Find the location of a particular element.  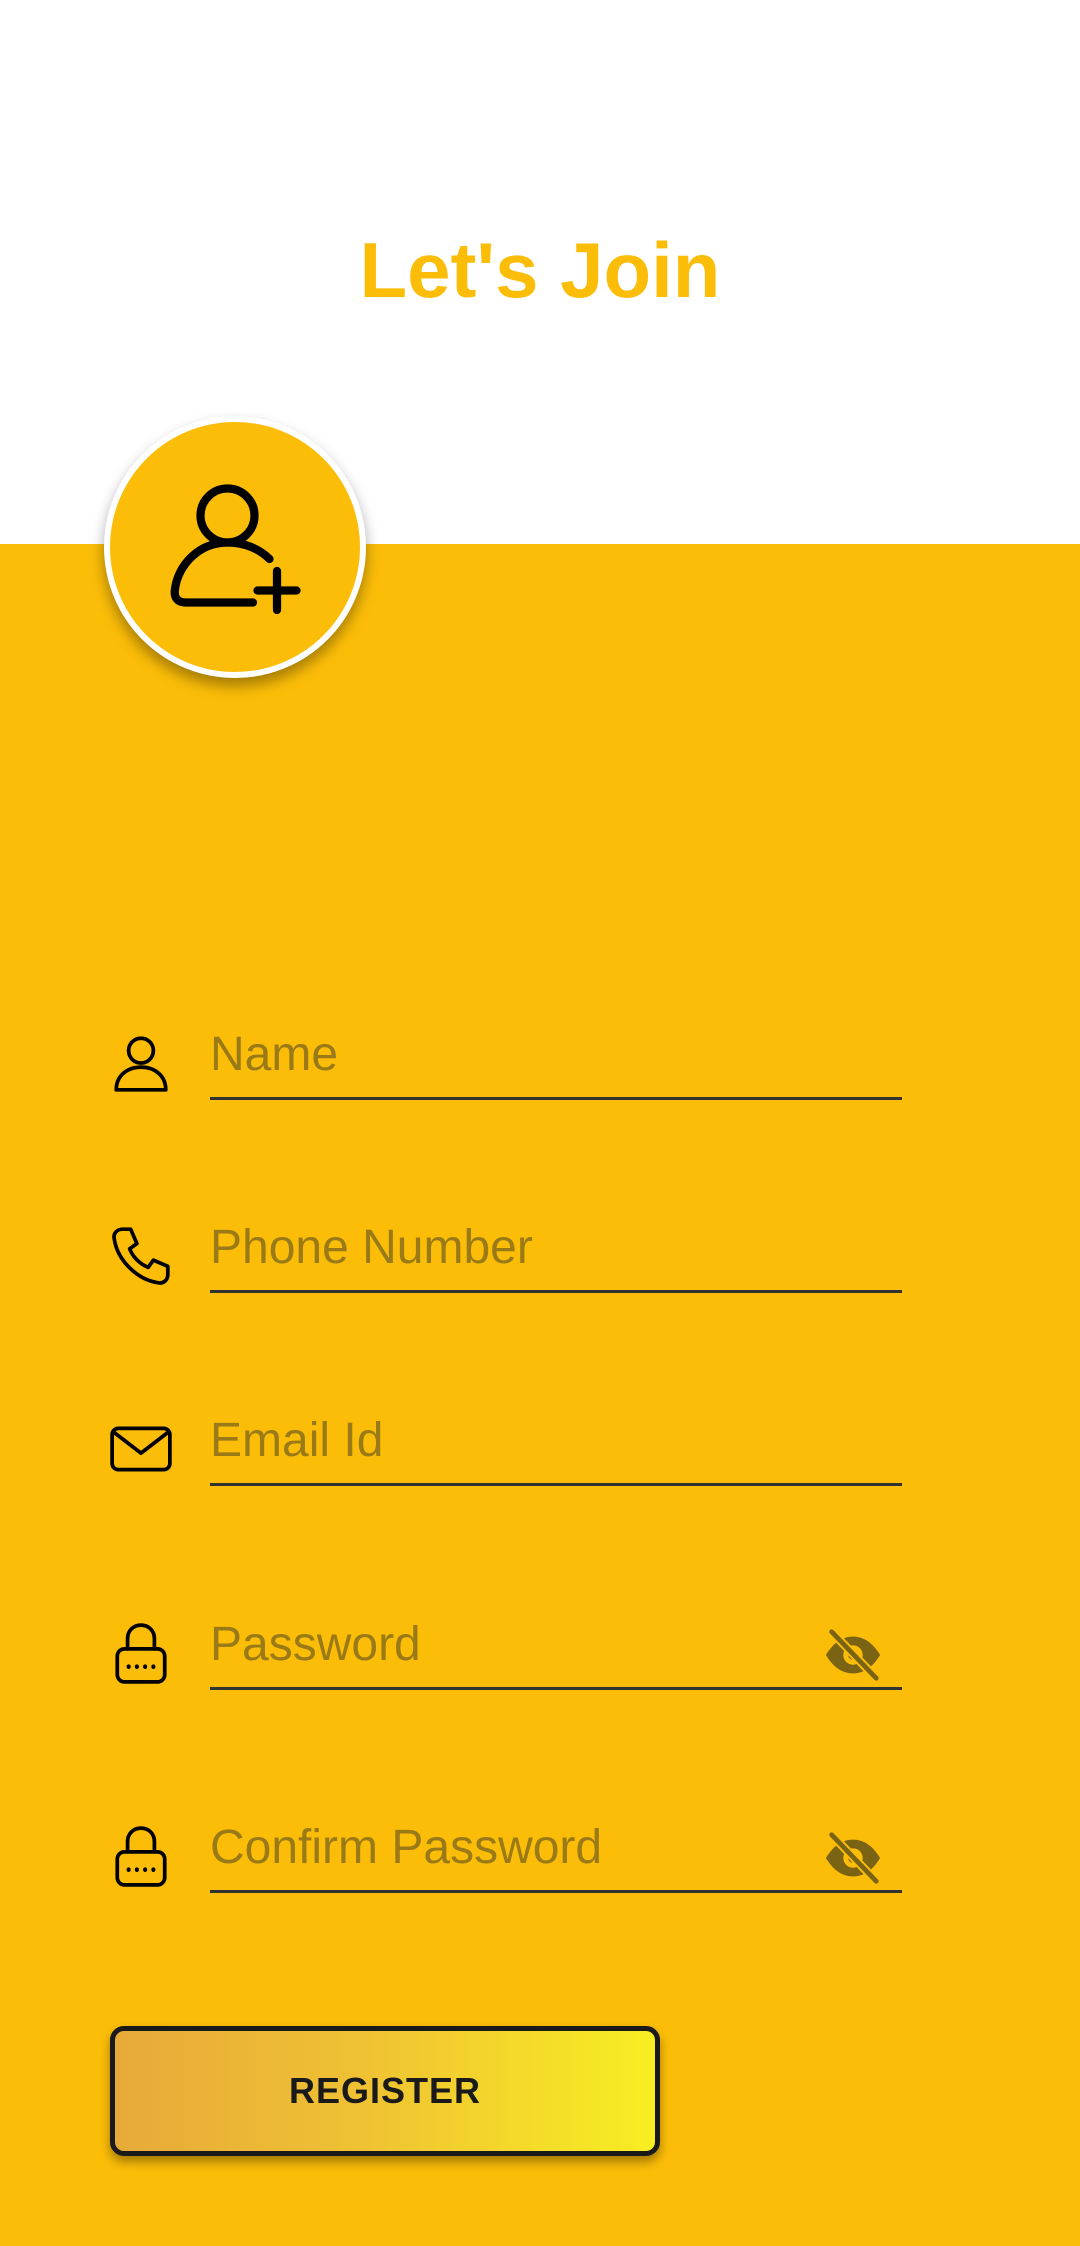

name-field-row is located at coordinates (506, 1057).